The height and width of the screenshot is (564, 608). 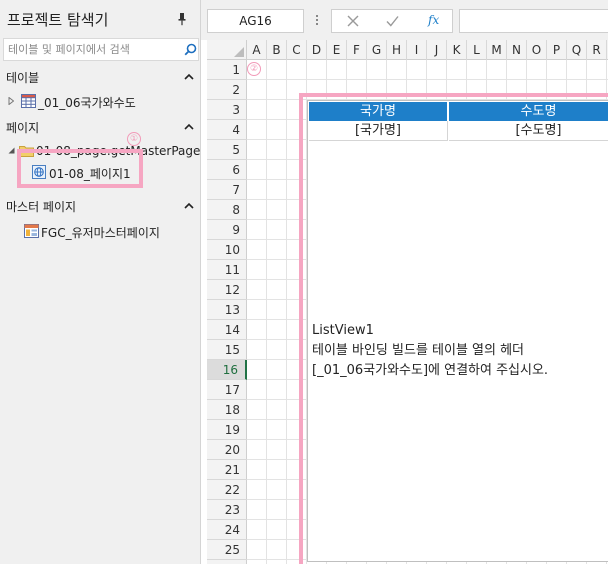 I want to click on section-master-pages-label: 마스터 페이지, so click(x=41, y=207).